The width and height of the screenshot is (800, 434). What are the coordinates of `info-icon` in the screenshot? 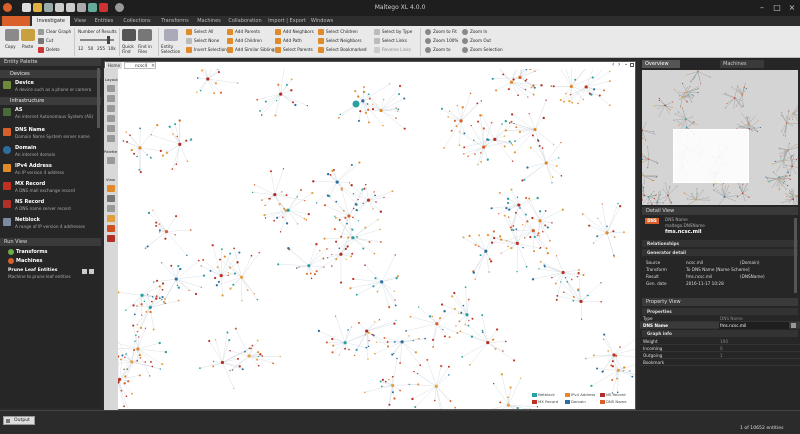 It's located at (91, 271).